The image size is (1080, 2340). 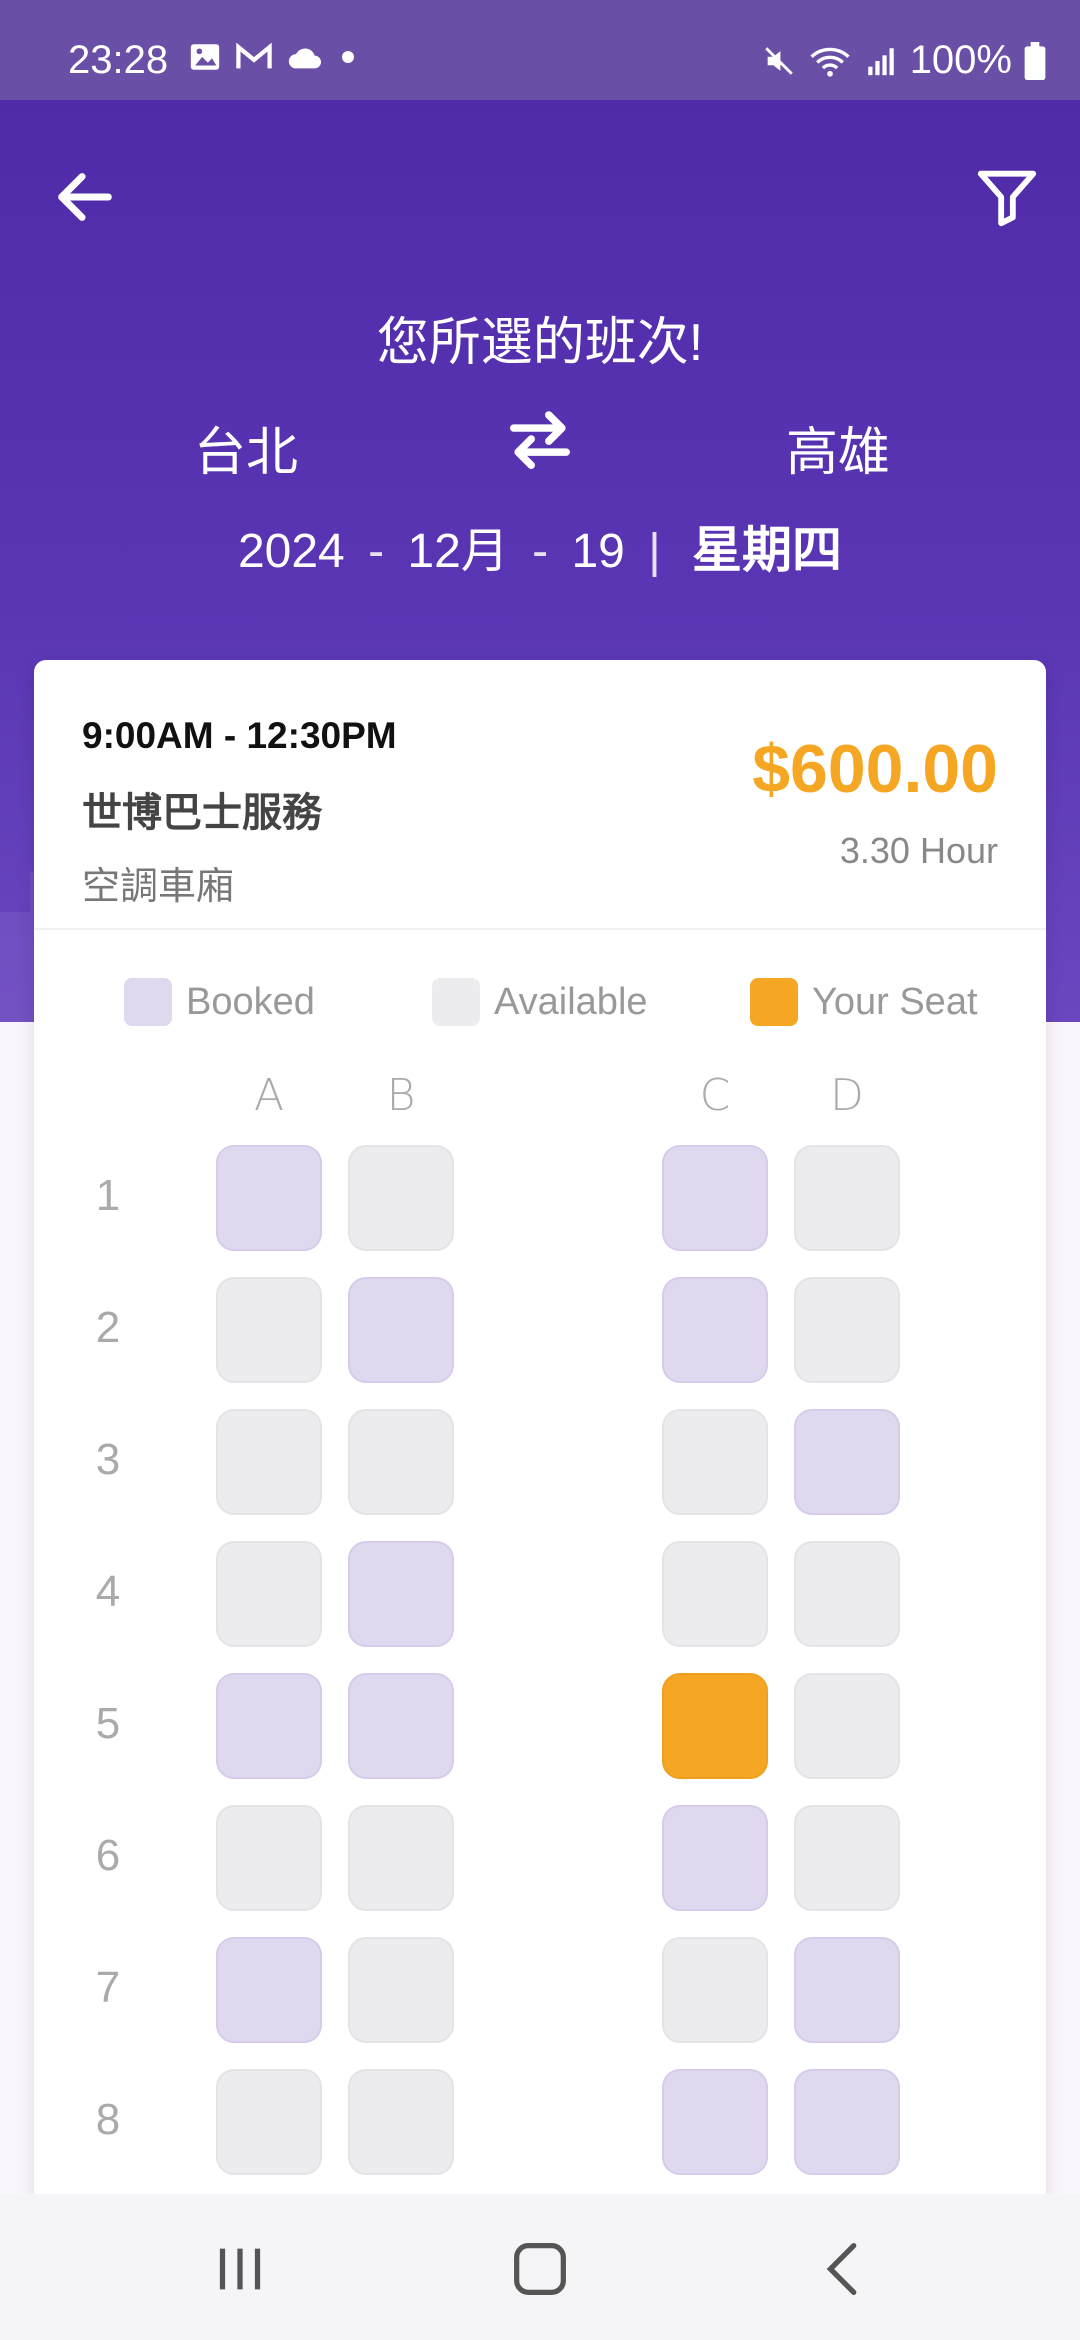 I want to click on seat-3d, so click(x=847, y=1462).